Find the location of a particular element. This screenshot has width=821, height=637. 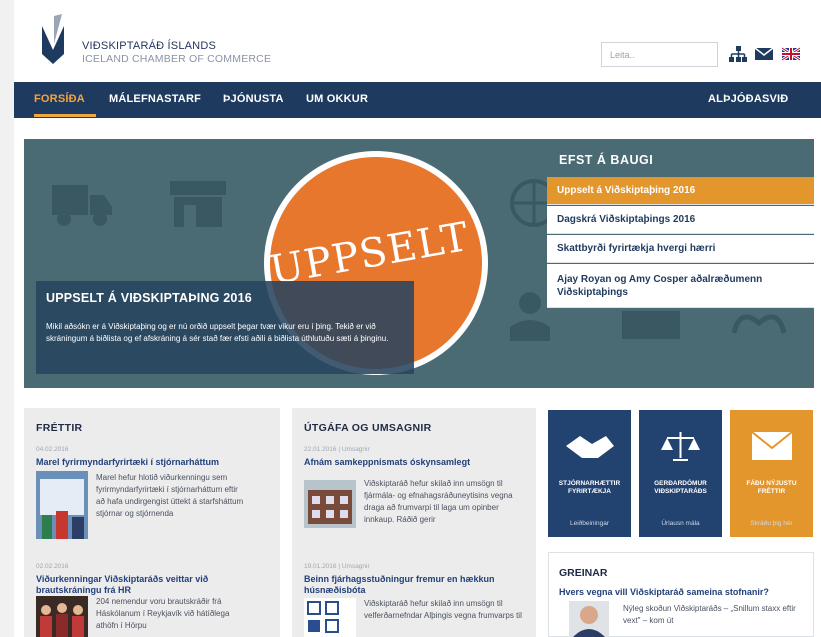

envelope-icon is located at coordinates (772, 445).